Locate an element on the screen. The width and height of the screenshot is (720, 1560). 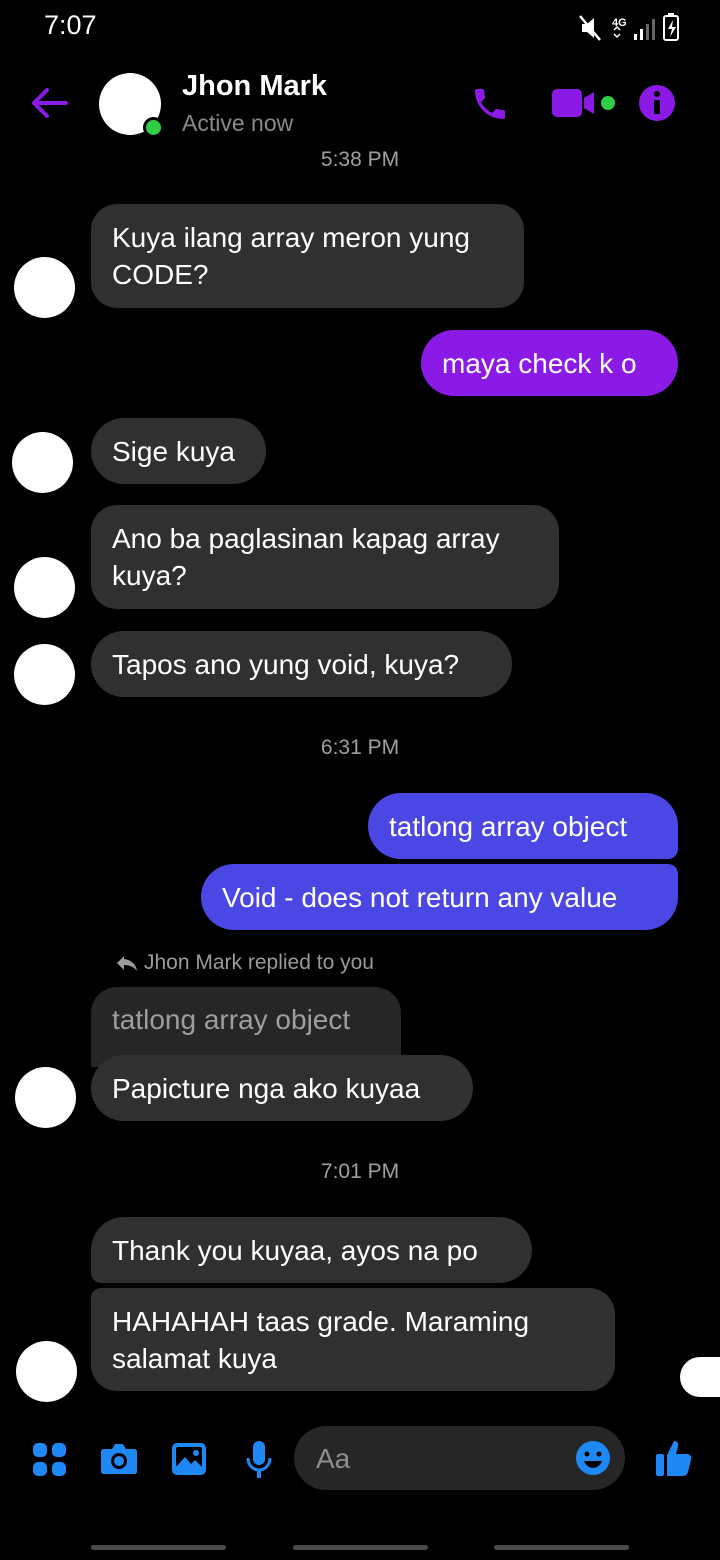
online-indicator is located at coordinates (153, 127).